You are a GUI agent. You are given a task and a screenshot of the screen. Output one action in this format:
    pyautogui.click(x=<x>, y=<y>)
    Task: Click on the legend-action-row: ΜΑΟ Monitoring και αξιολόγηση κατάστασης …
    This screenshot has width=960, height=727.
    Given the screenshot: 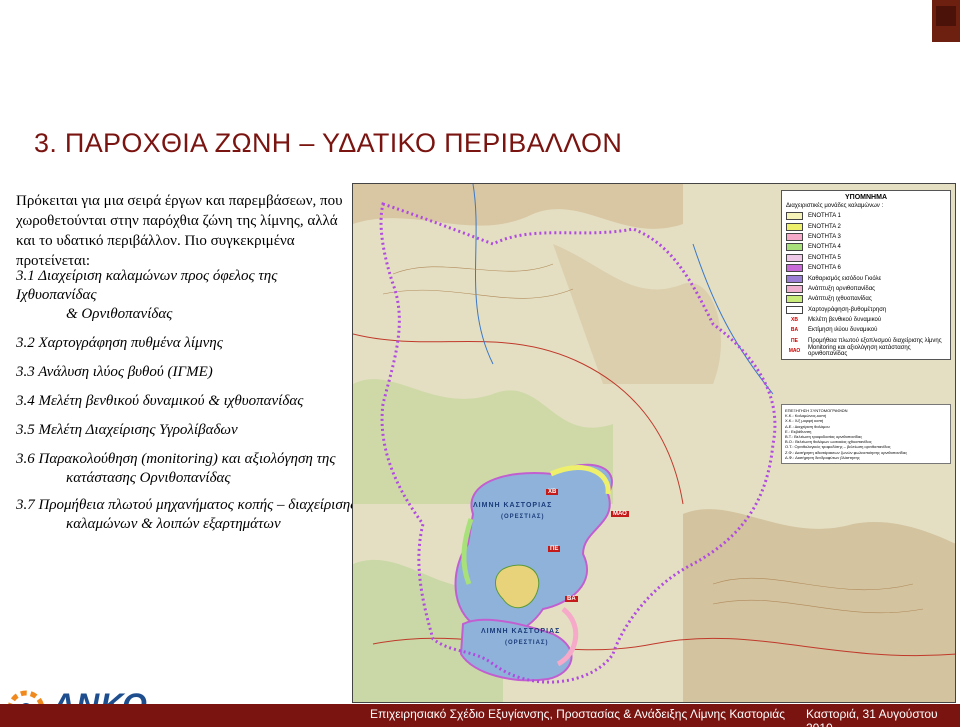 What is the action you would take?
    pyautogui.click(x=866, y=351)
    